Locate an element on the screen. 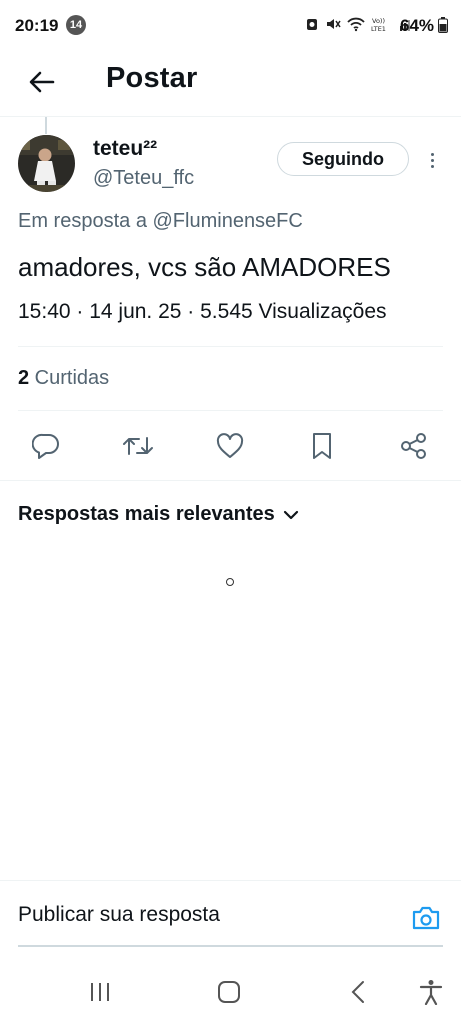  recent-apps-icon is located at coordinates (100, 992).